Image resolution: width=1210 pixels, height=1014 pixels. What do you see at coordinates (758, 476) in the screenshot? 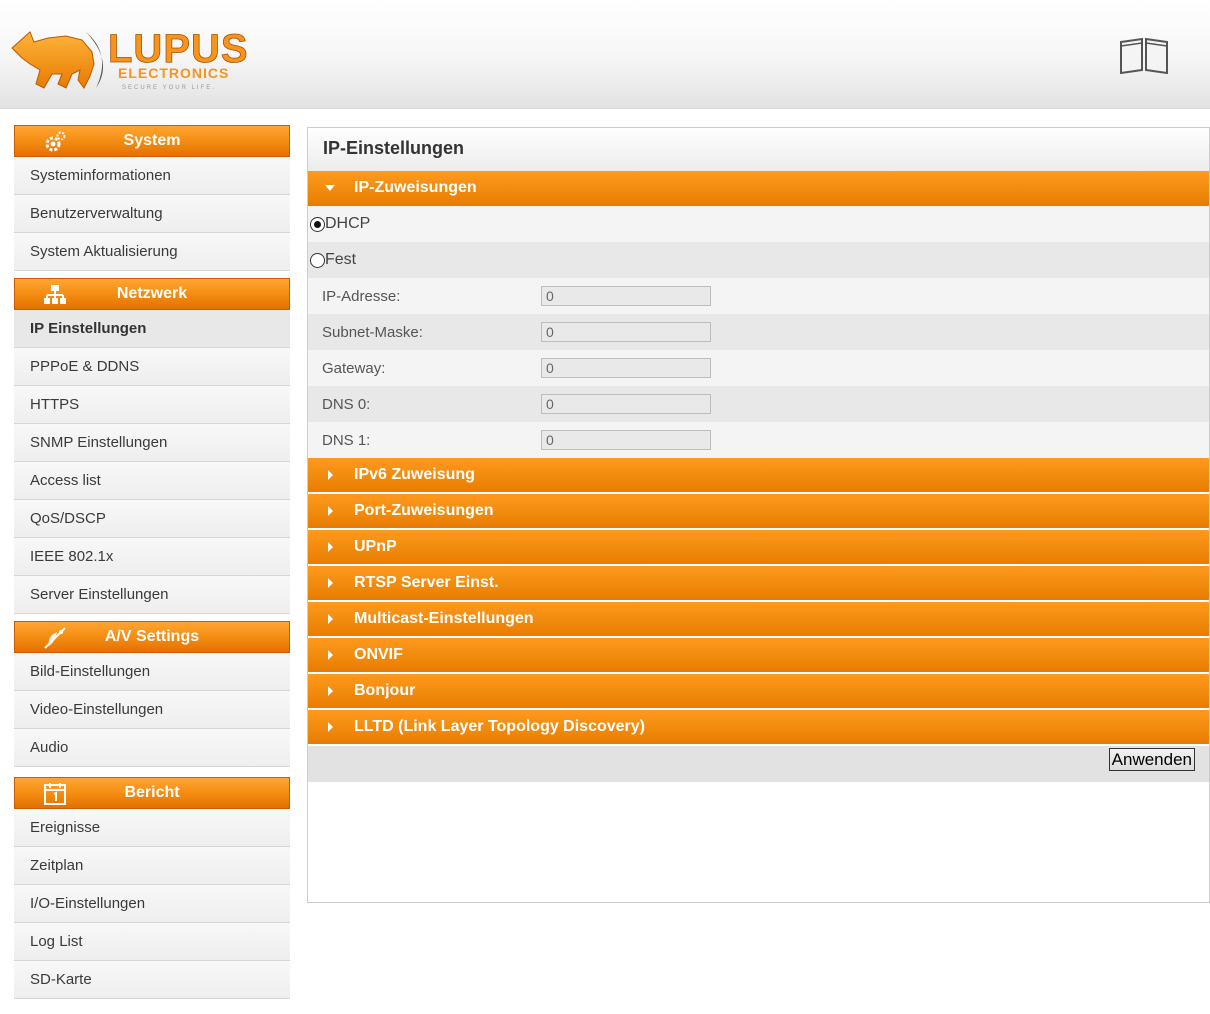
I see `section-ipv6-zuweisung: IPv6 Zuweisung` at bounding box center [758, 476].